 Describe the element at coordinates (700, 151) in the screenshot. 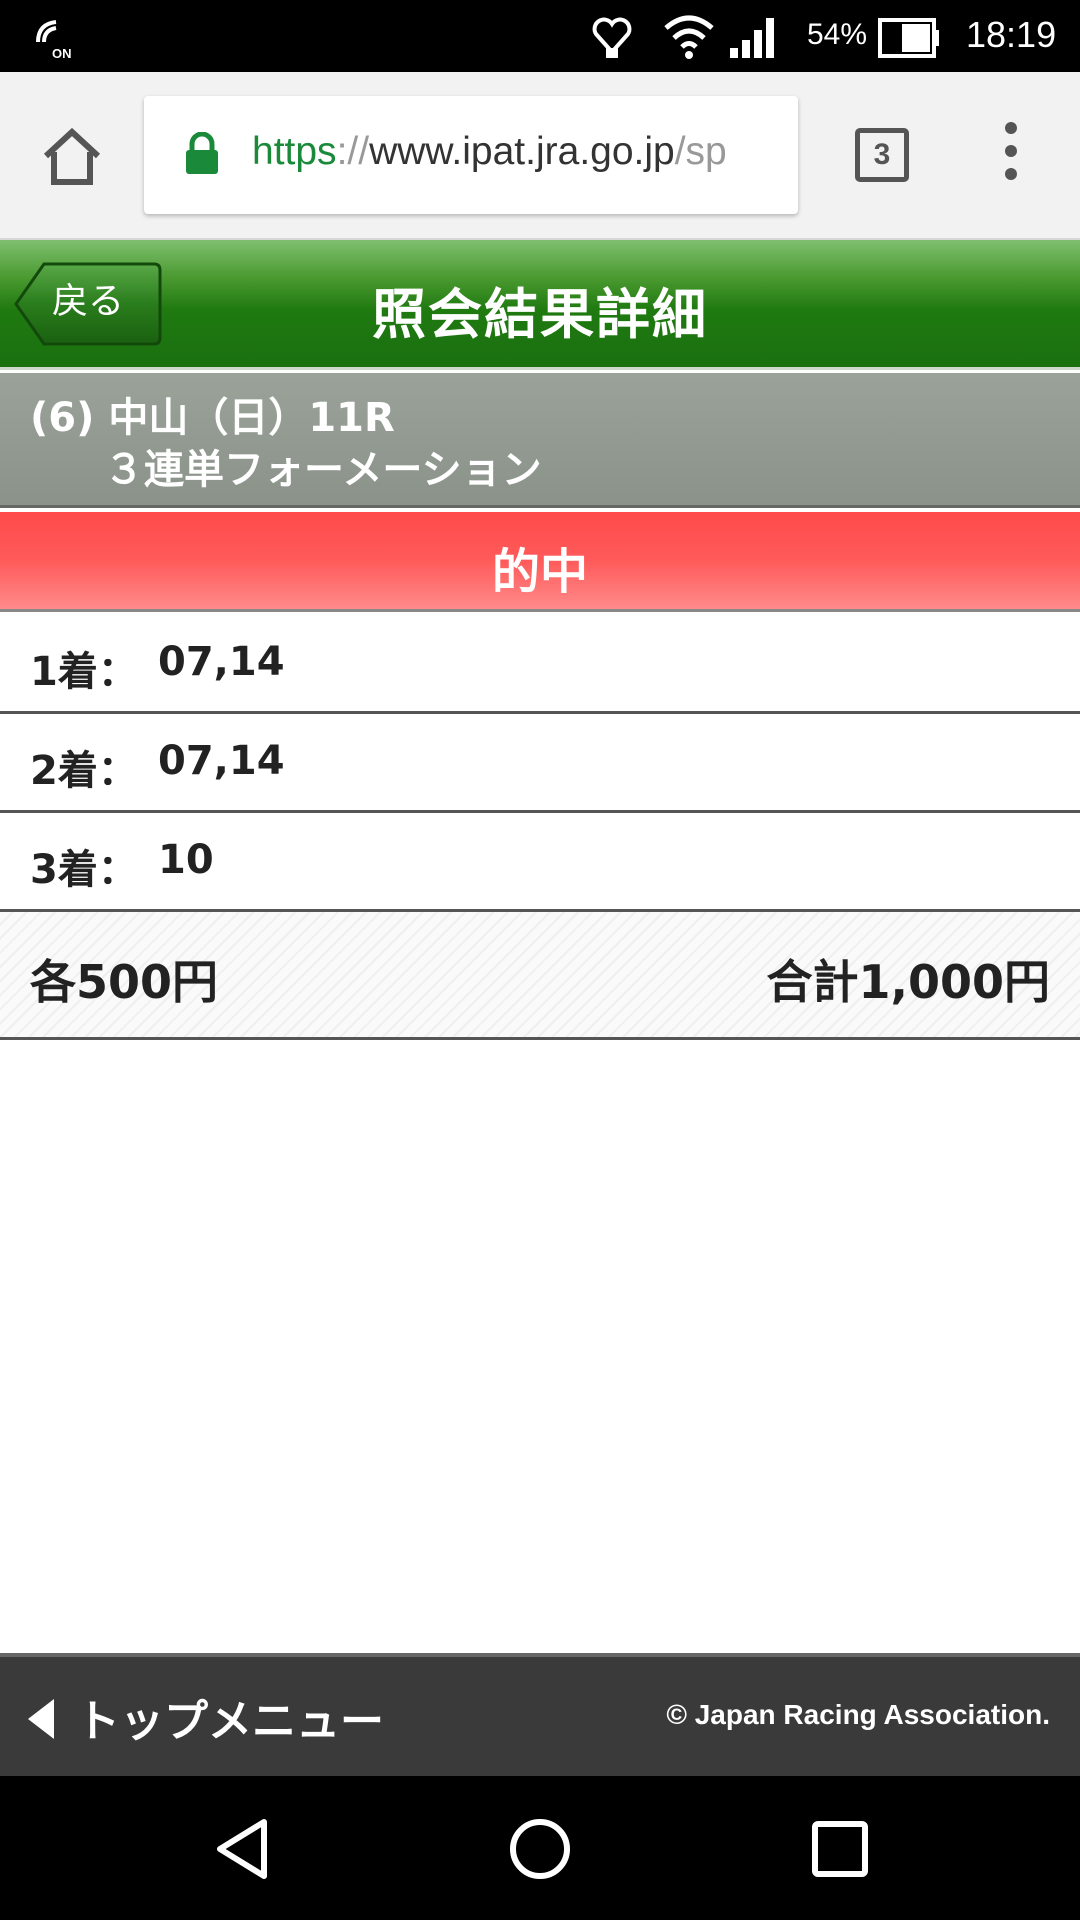

I see `url-path: /sp` at that location.